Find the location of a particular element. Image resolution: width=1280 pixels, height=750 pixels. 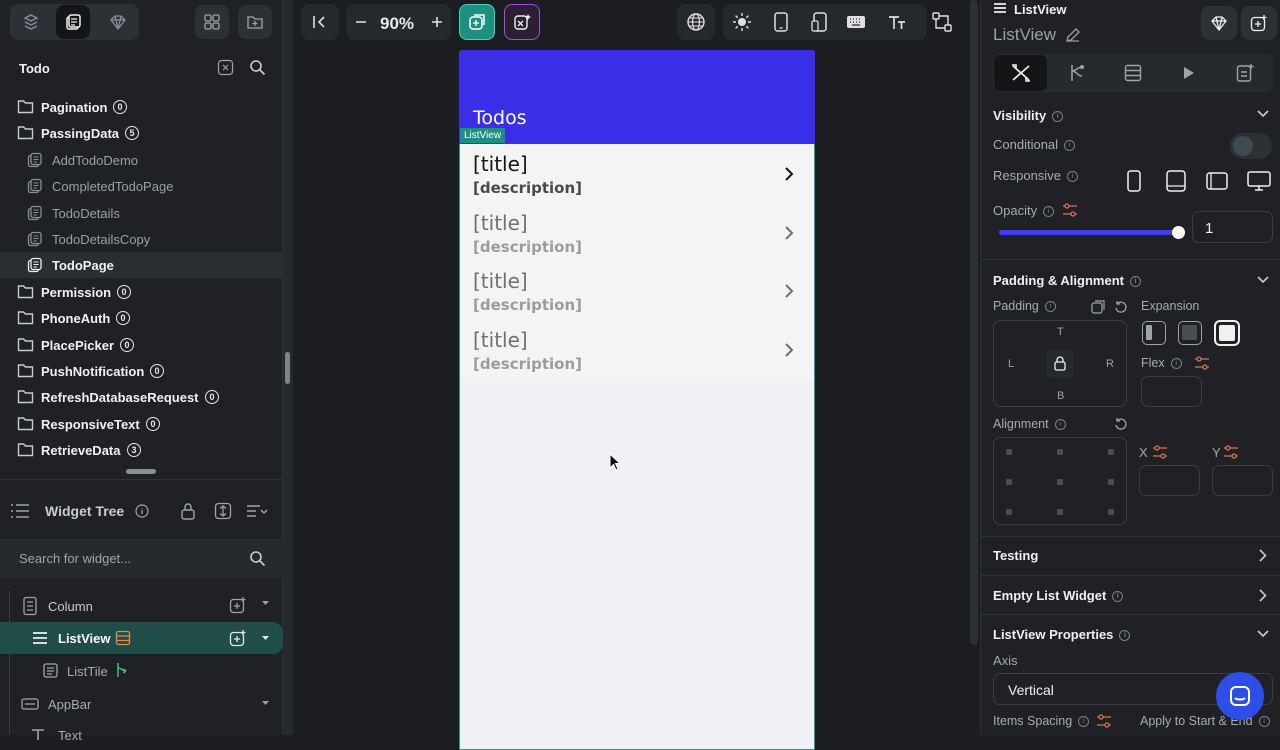

widget-node-appbar: AppBar is located at coordinates (141, 704).